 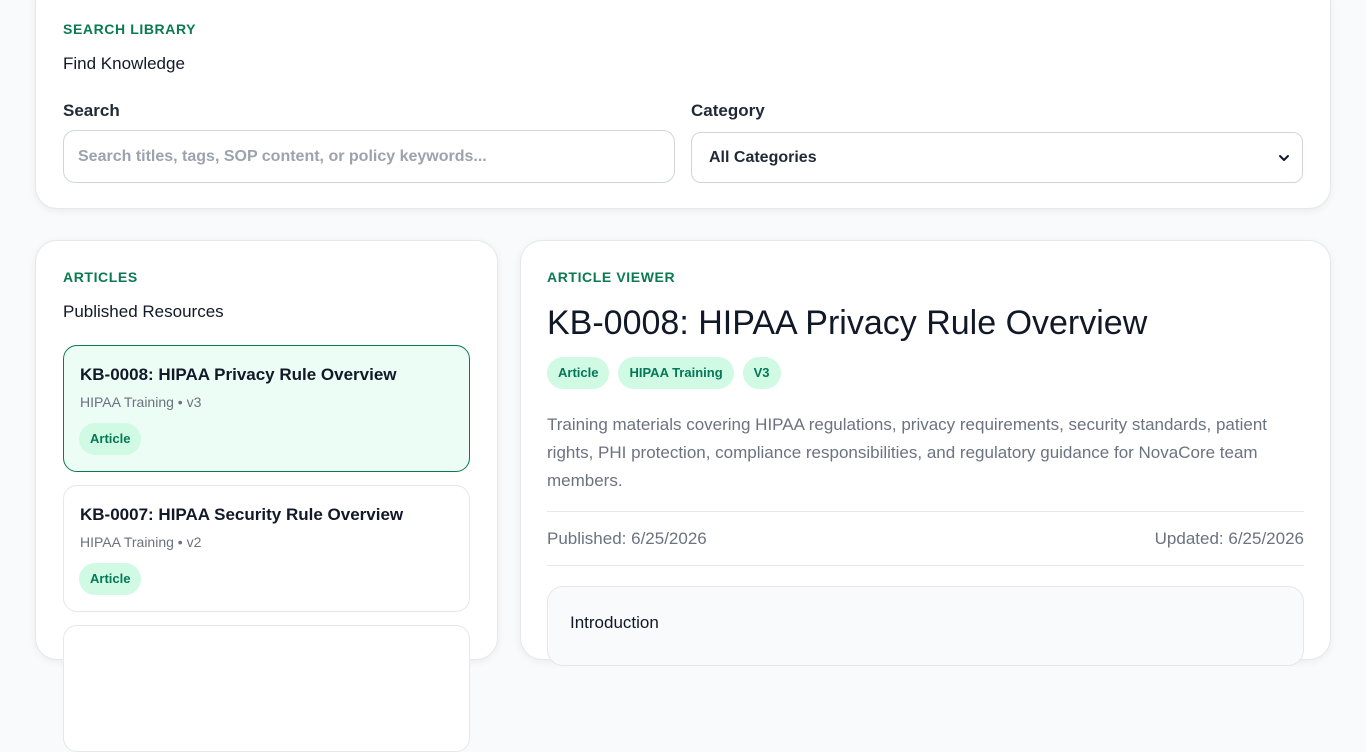 What do you see at coordinates (91, 110) in the screenshot?
I see `search-label: Search` at bounding box center [91, 110].